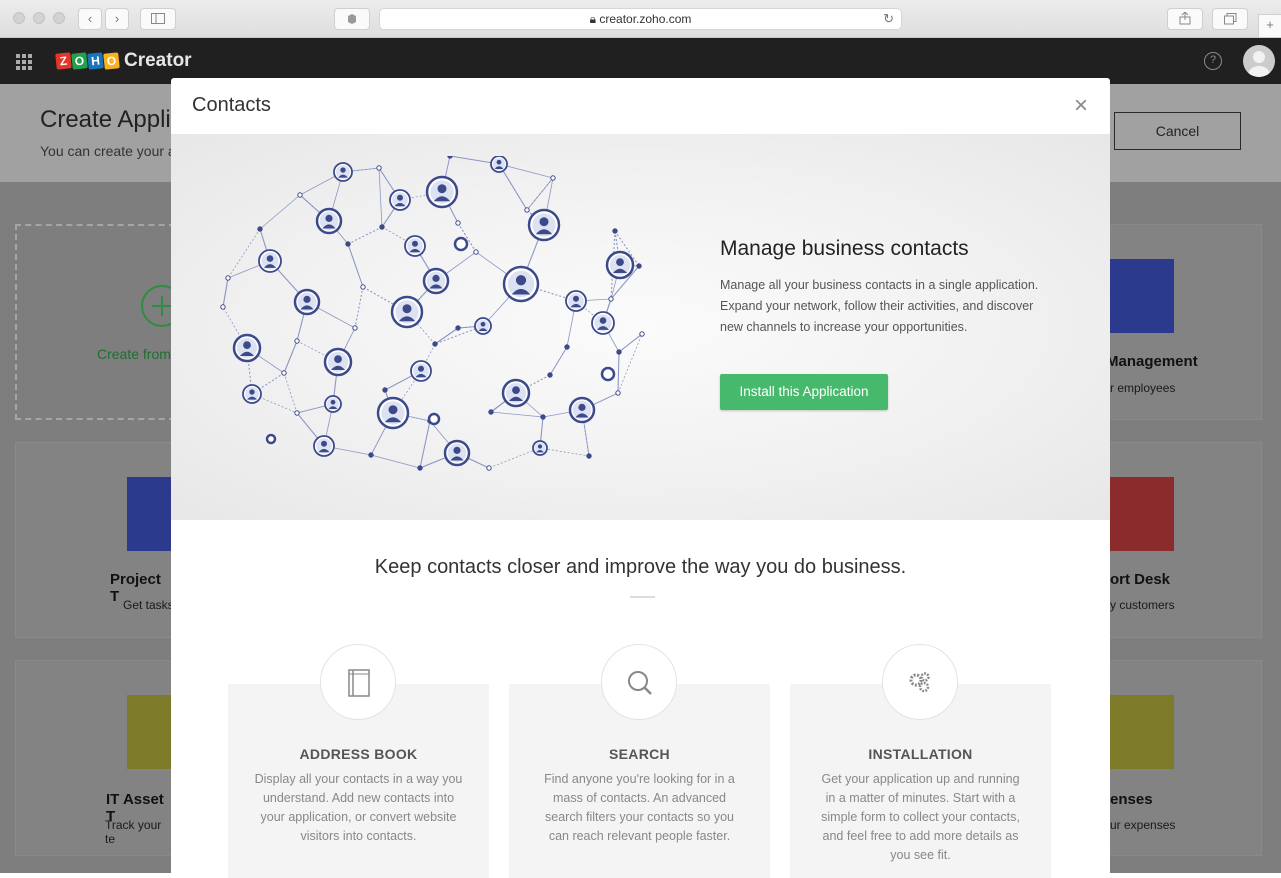 The width and height of the screenshot is (1281, 878). What do you see at coordinates (123, 61) in the screenshot?
I see `zoho-creator-logo: Z O H O Creator` at bounding box center [123, 61].